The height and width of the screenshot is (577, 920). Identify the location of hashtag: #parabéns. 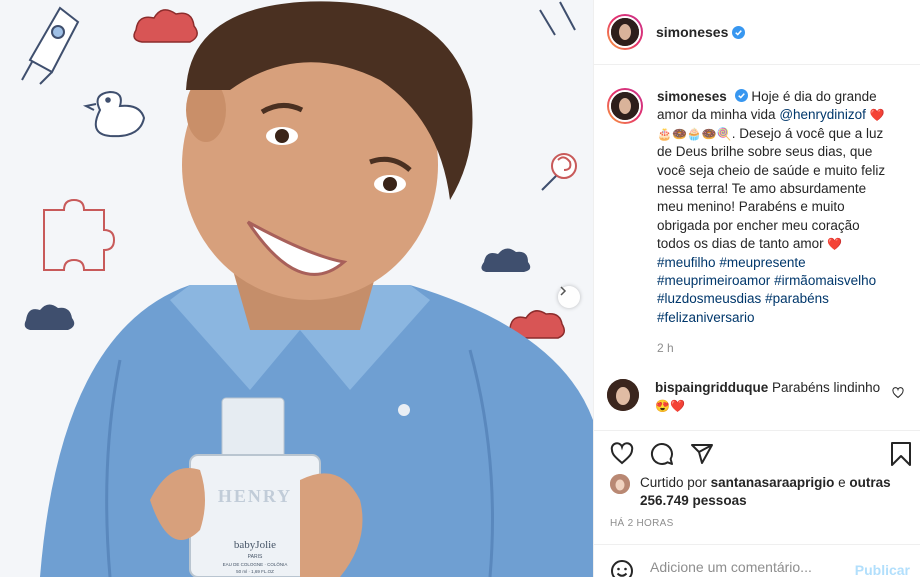
(797, 298).